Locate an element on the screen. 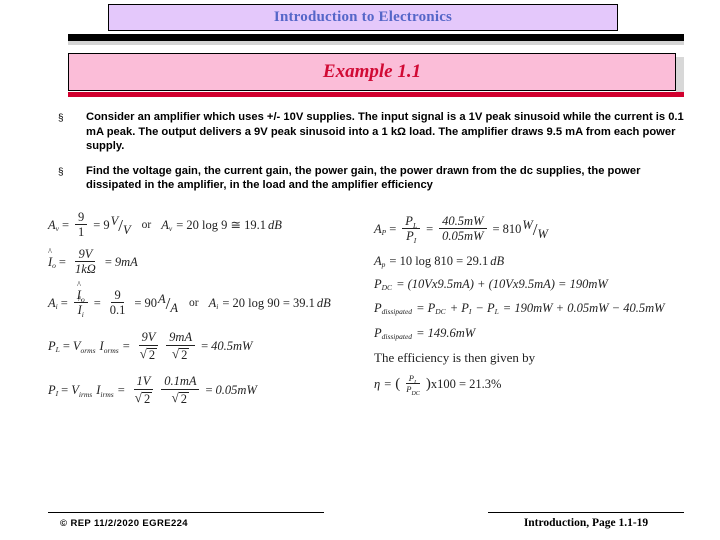  example-banner: Example 1.1 is located at coordinates (372, 72).